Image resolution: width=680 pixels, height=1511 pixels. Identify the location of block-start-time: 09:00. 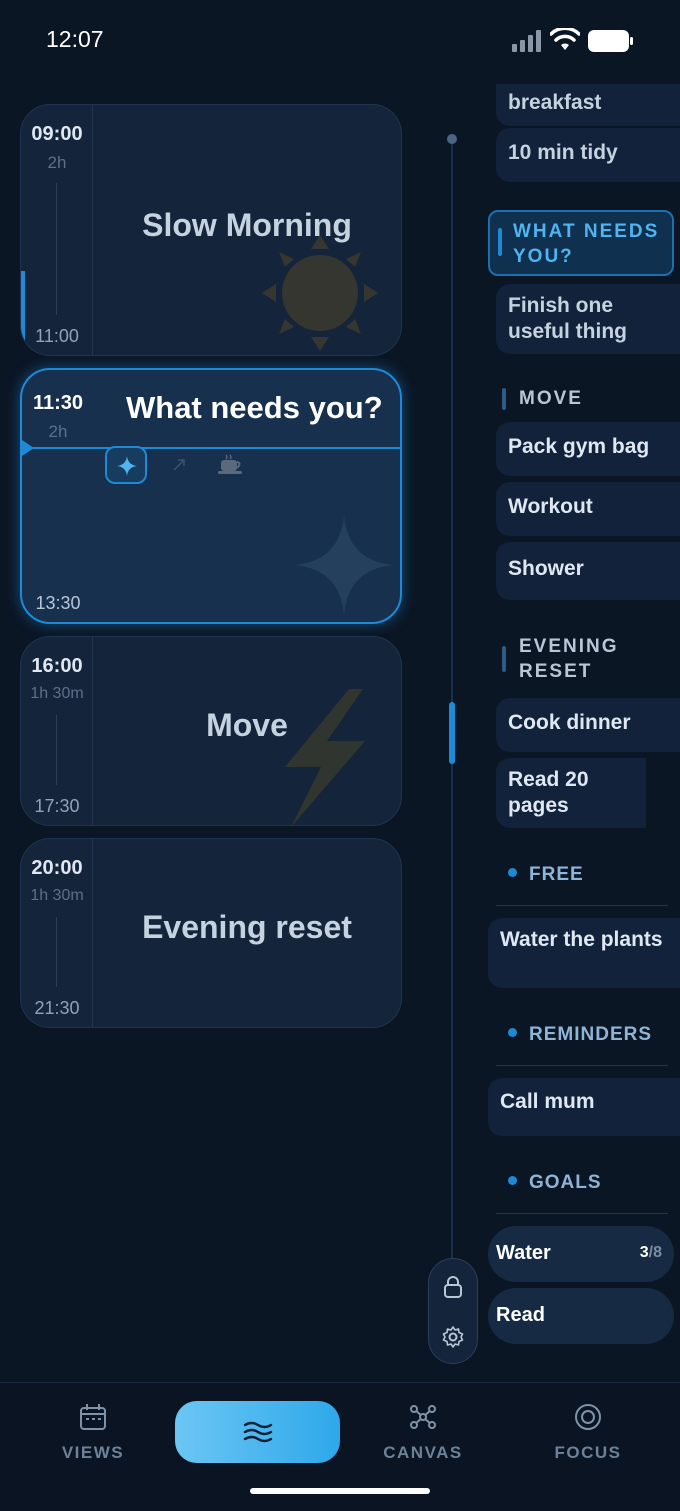
(57, 134).